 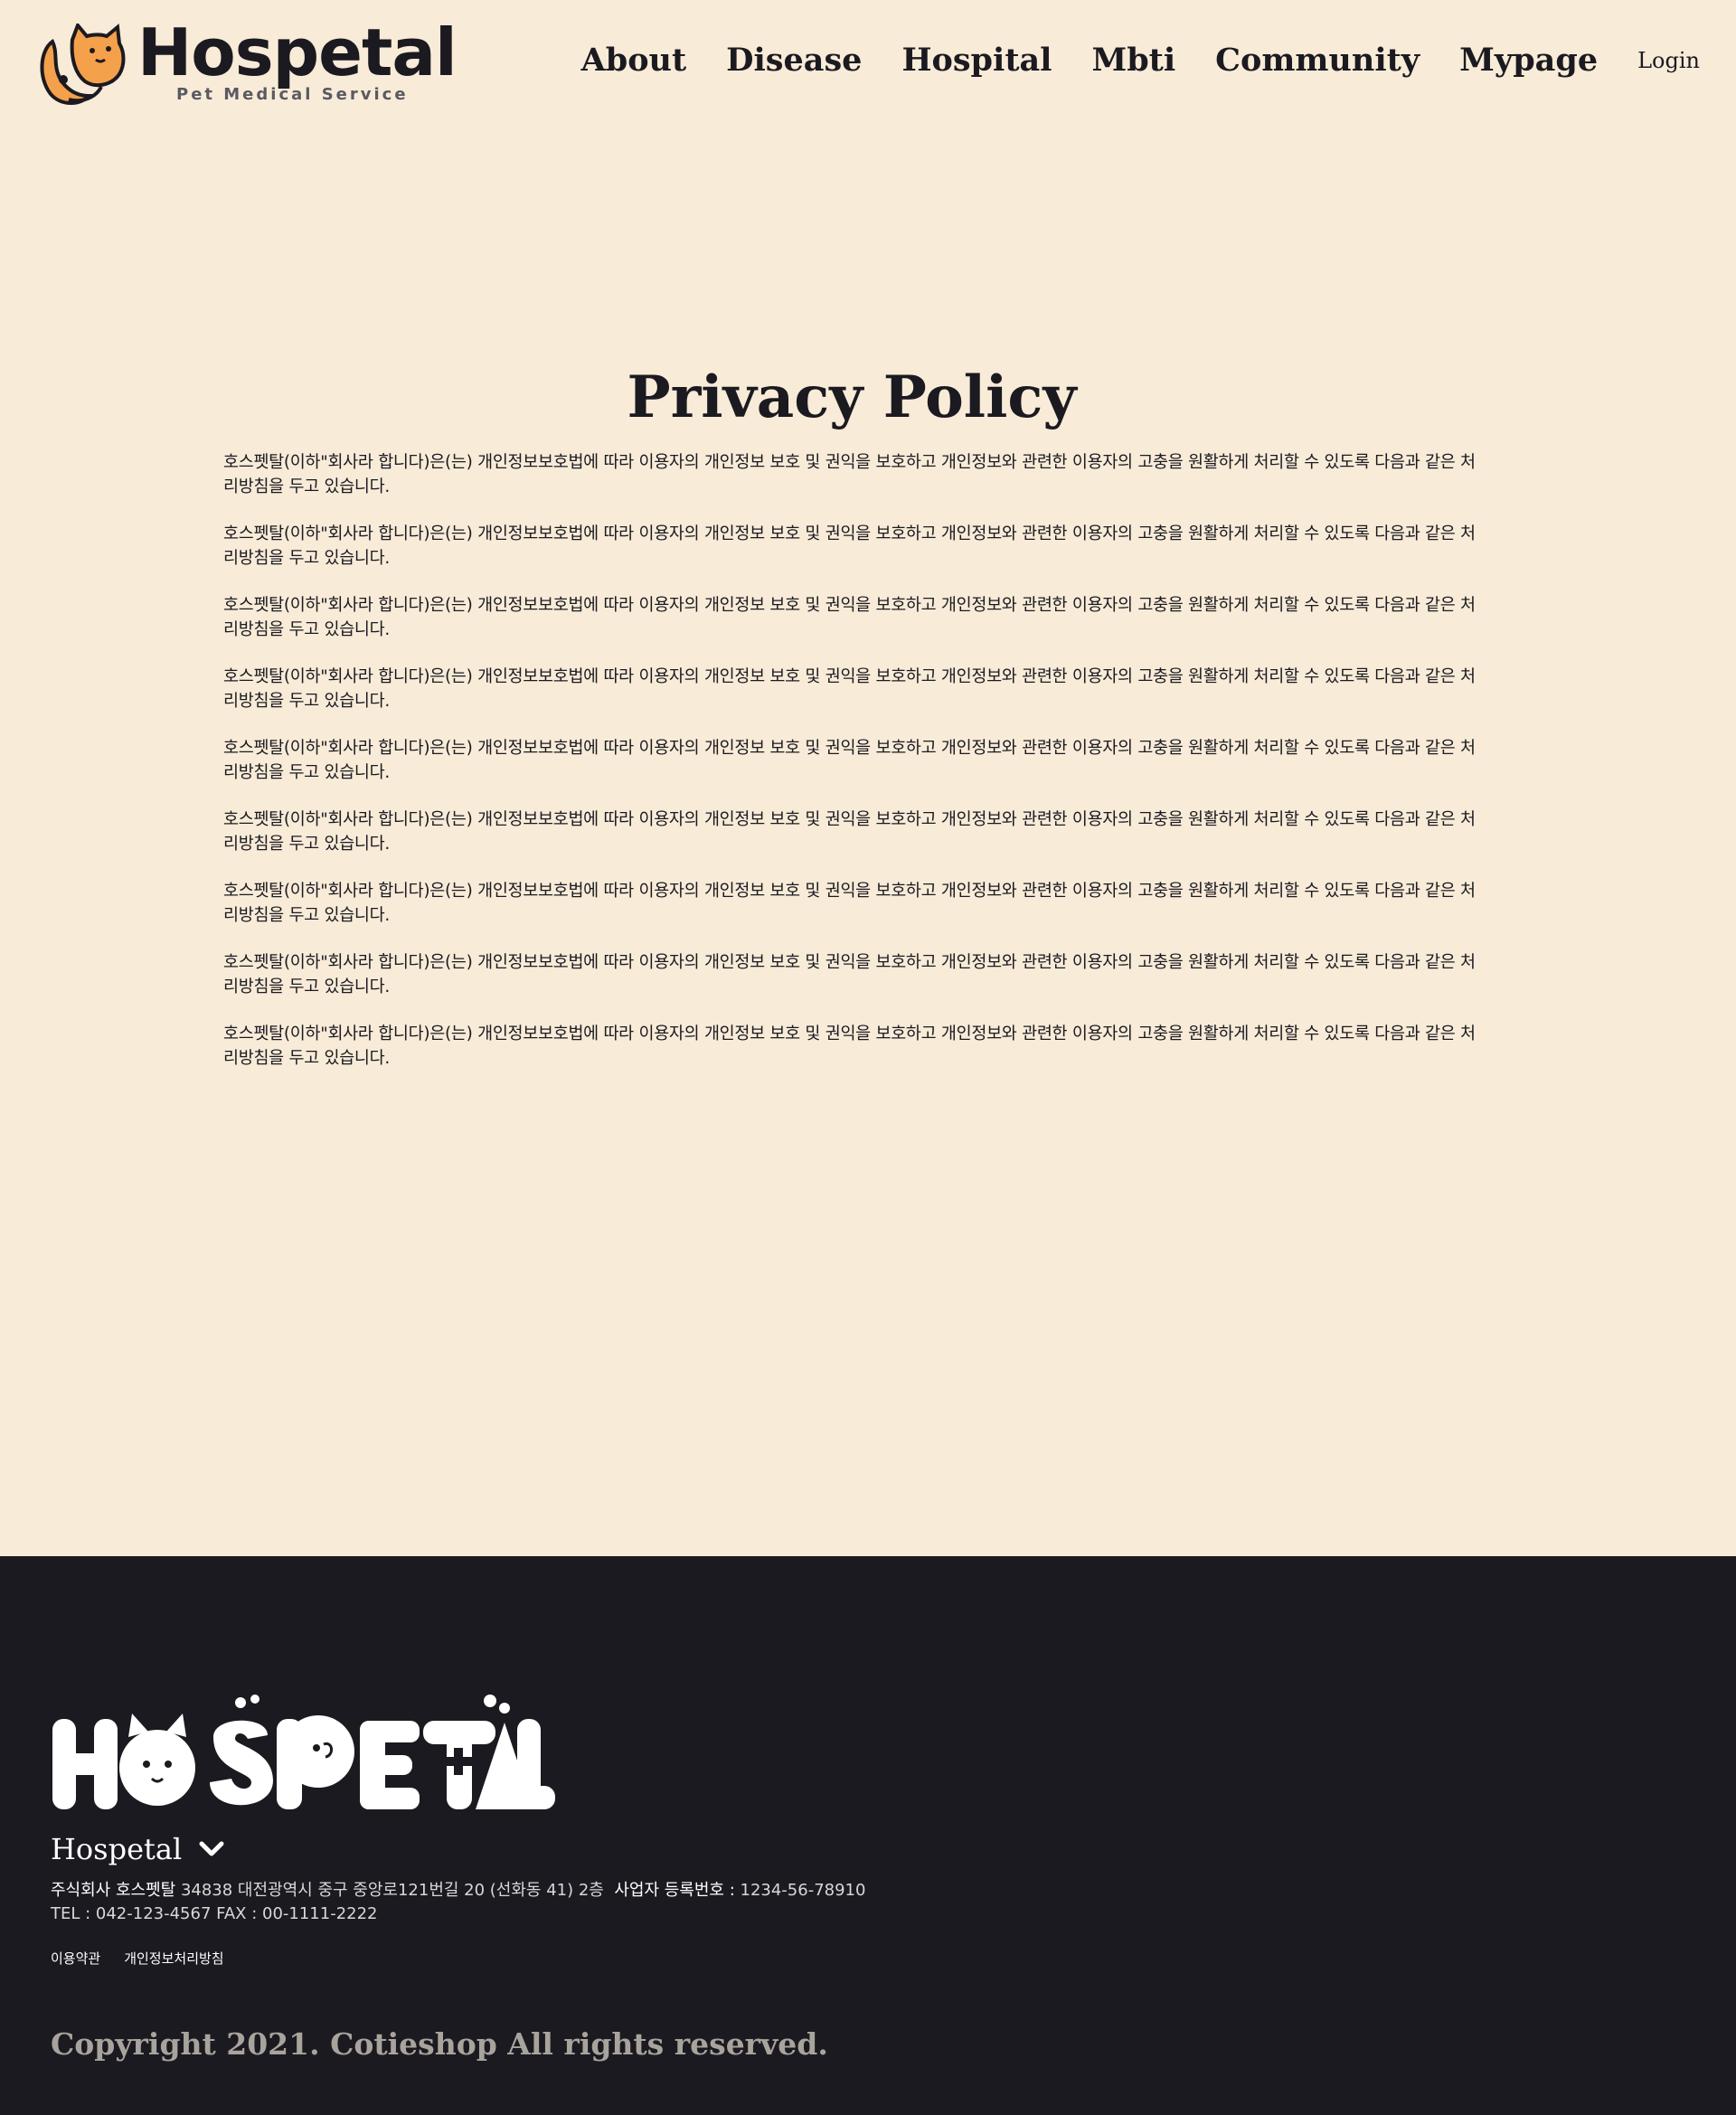 What do you see at coordinates (76, 1958) in the screenshot?
I see `terms-link: 이용약관` at bounding box center [76, 1958].